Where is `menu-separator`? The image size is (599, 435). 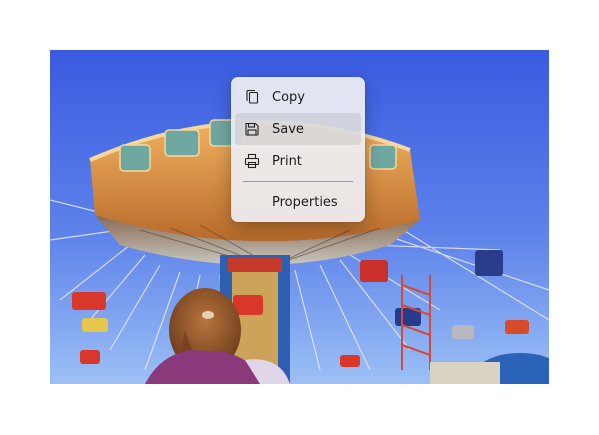 menu-separator is located at coordinates (298, 181).